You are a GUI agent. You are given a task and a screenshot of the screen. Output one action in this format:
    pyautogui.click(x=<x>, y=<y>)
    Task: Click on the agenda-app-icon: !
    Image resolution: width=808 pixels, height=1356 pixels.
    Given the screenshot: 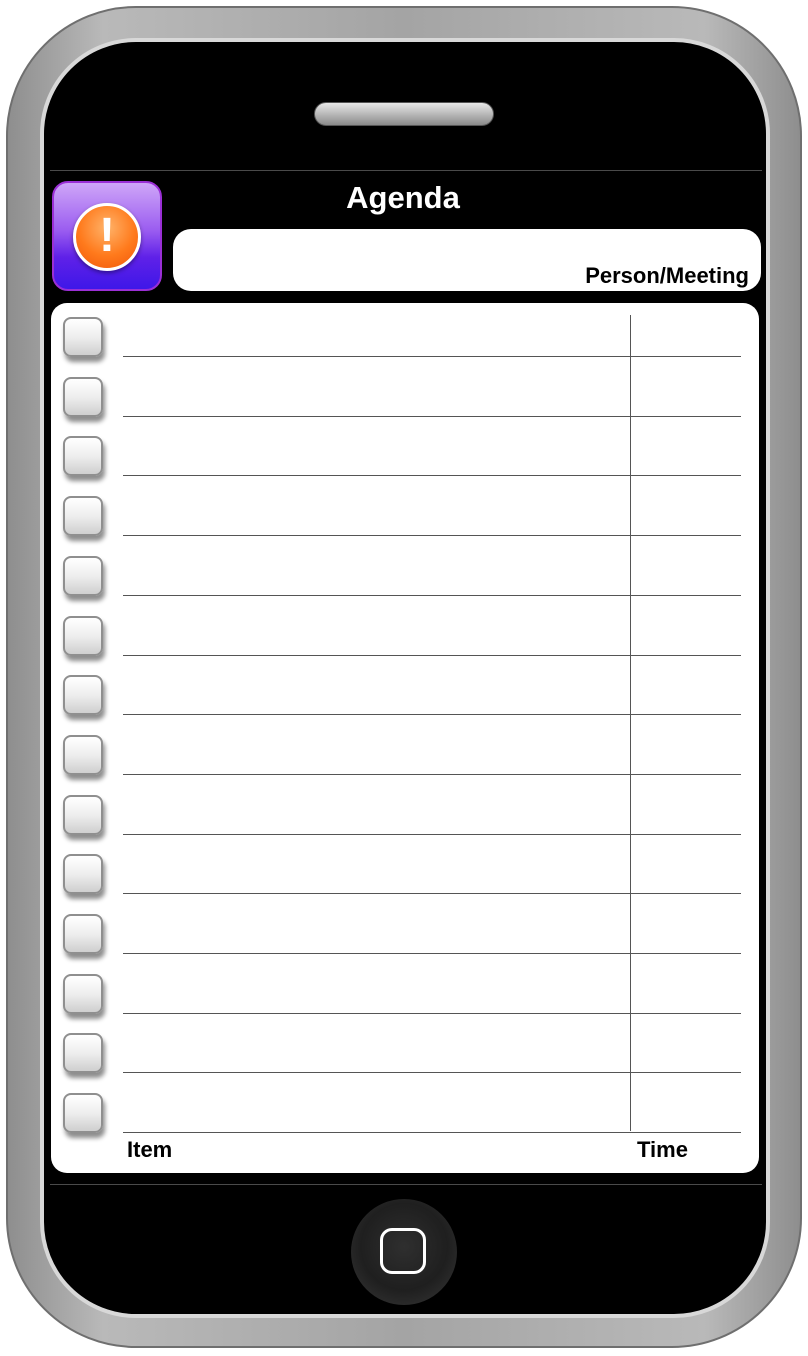 What is the action you would take?
    pyautogui.click(x=107, y=236)
    